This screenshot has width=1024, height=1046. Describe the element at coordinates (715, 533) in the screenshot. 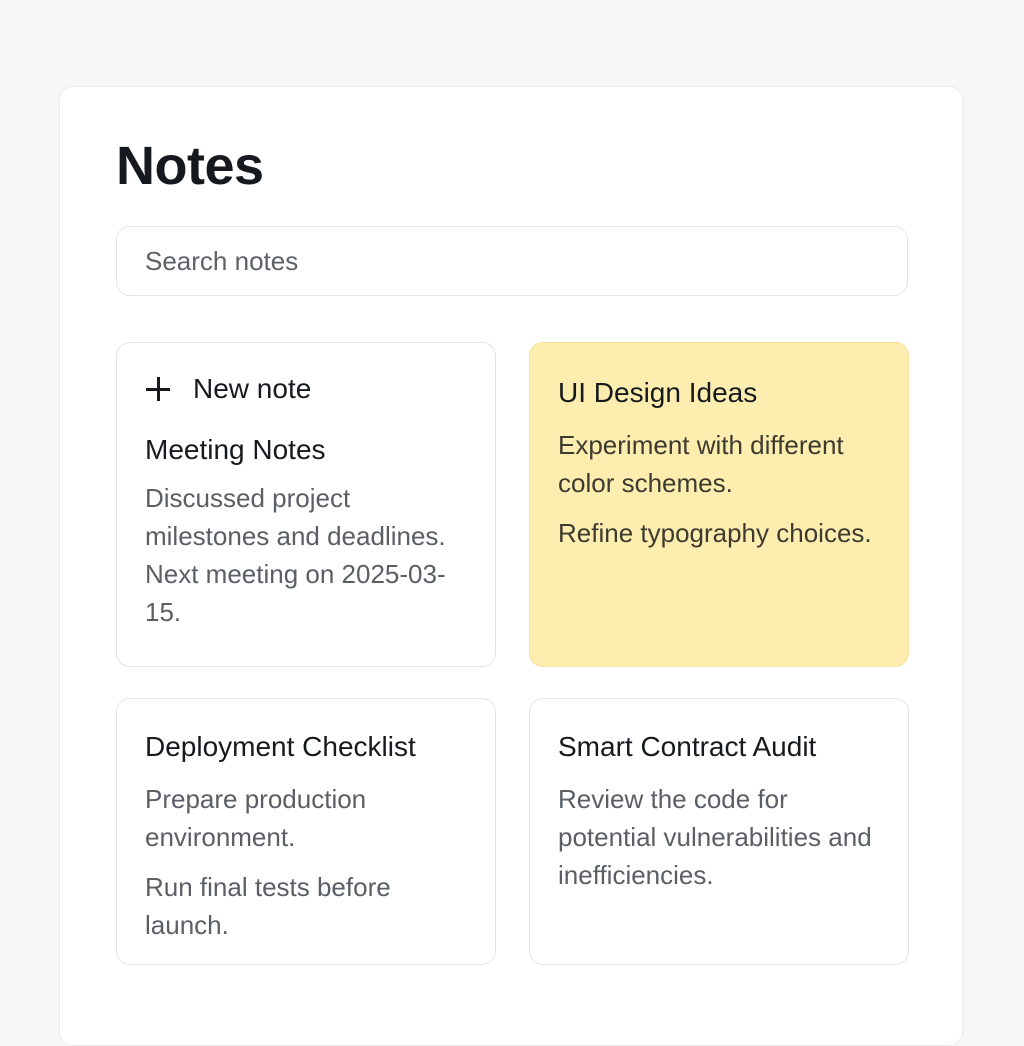

I see `note-body: Refine typography choices.` at that location.